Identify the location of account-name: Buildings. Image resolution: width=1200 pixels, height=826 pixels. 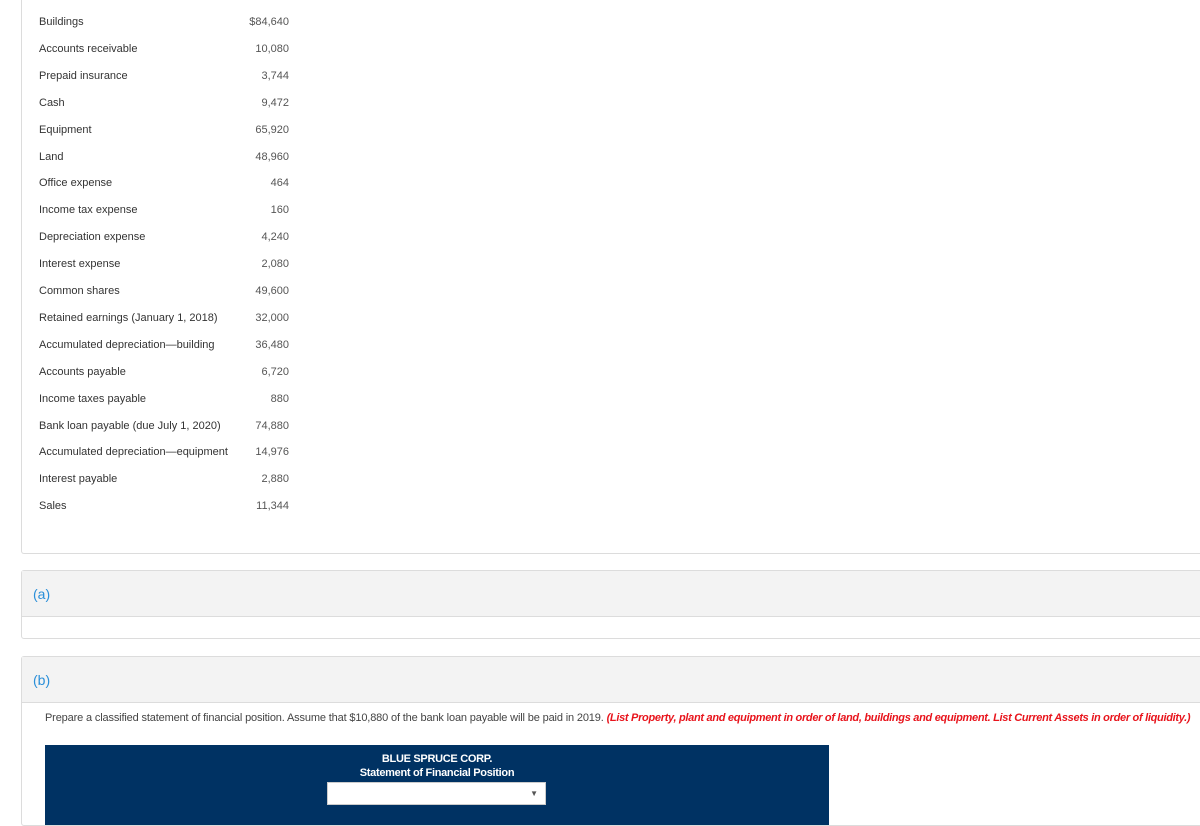
(61, 22).